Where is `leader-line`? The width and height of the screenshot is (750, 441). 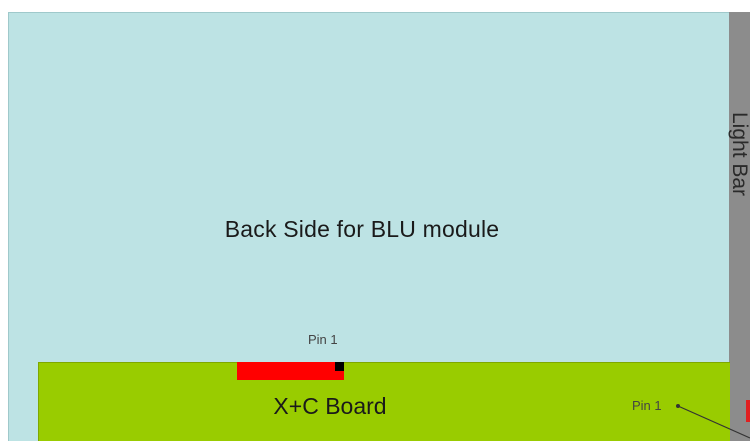
leader-line is located at coordinates (713, 422).